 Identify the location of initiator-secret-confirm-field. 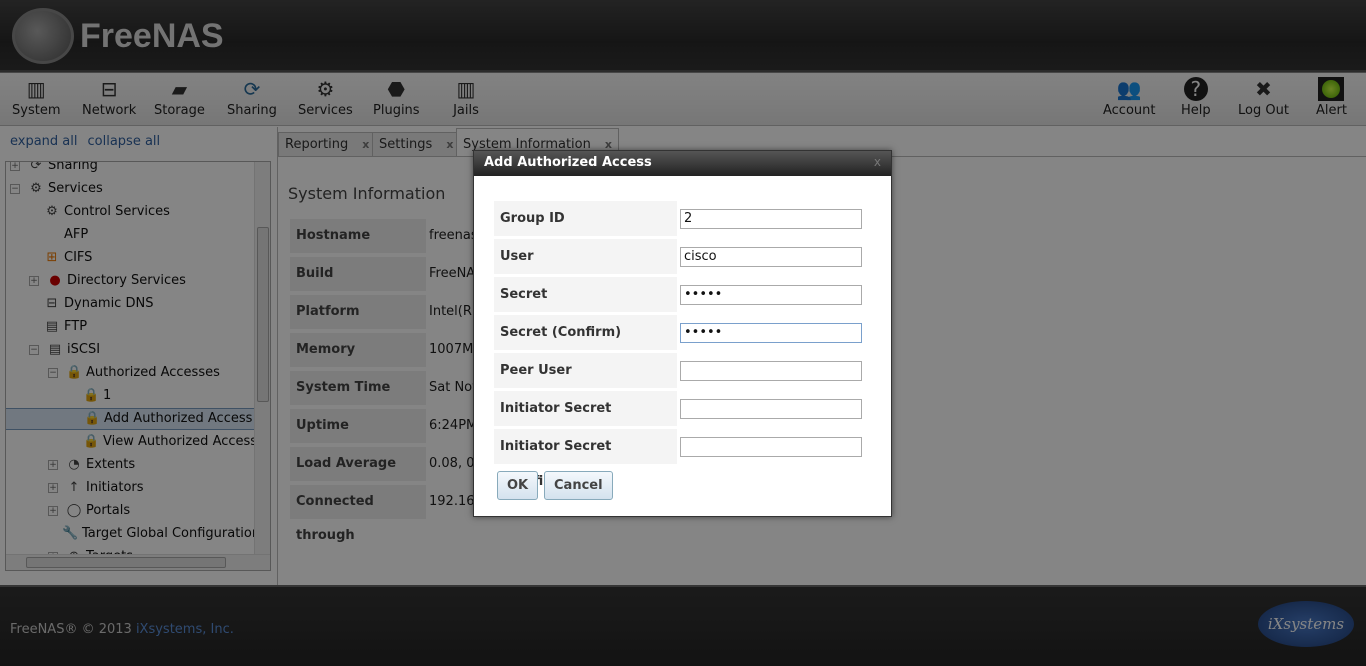
(771, 446).